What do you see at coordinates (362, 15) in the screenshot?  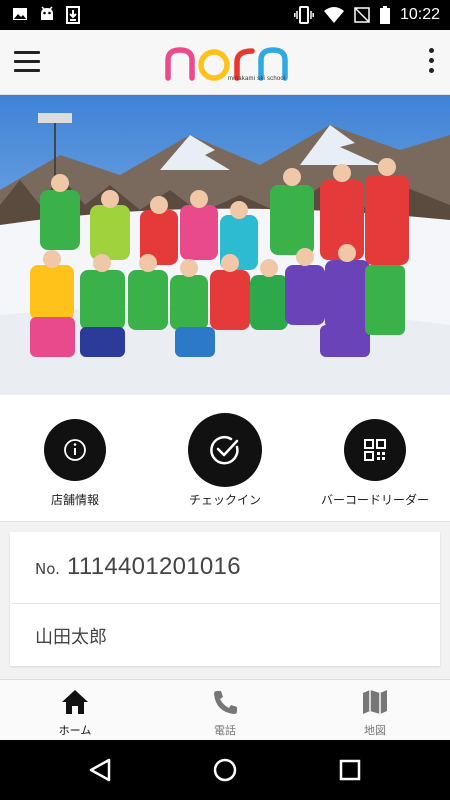 I see `no-sim-icon` at bounding box center [362, 15].